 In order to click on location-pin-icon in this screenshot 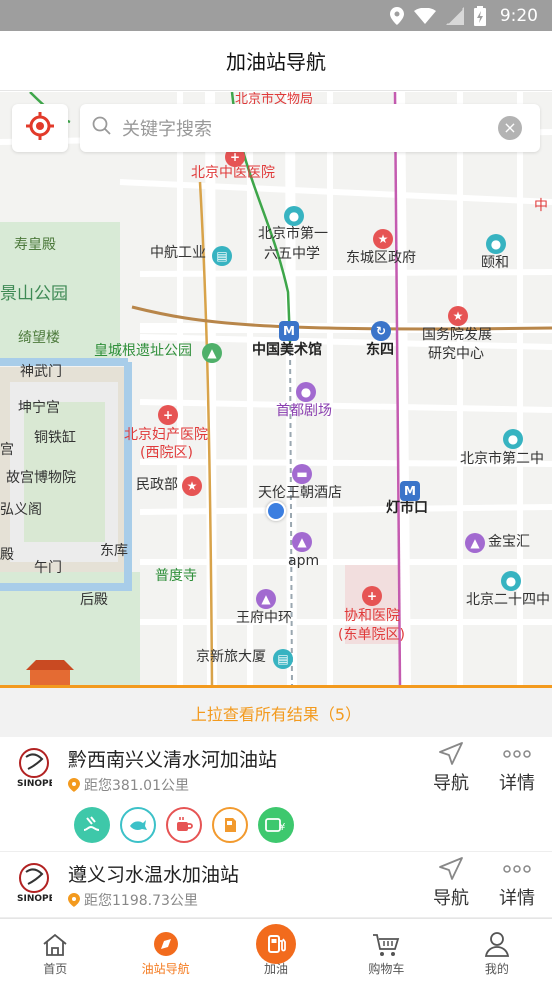, I will do `click(74, 785)`.